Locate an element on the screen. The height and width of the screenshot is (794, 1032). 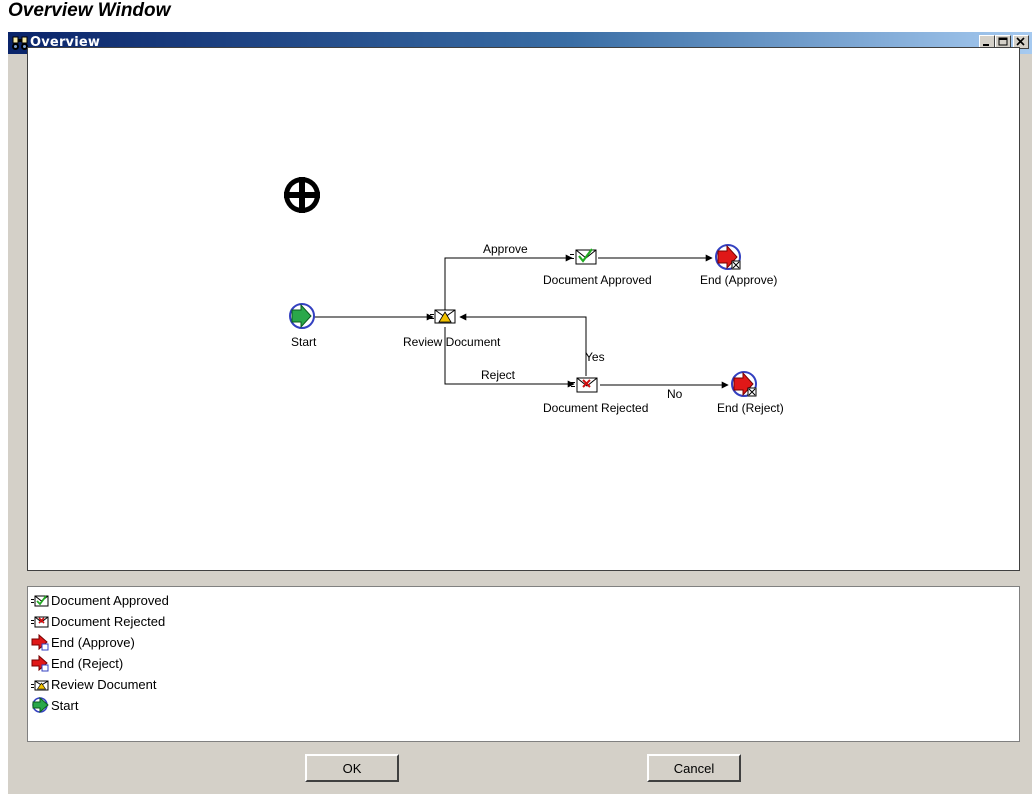
edge-label-no: No is located at coordinates (675, 394).